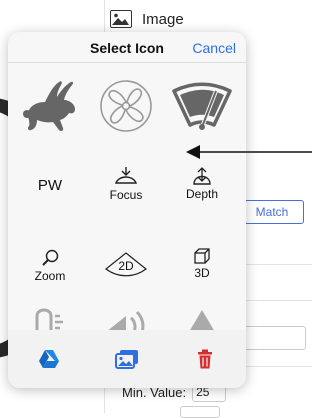 The image size is (320, 418). I want to click on background-small-input, so click(200, 412).